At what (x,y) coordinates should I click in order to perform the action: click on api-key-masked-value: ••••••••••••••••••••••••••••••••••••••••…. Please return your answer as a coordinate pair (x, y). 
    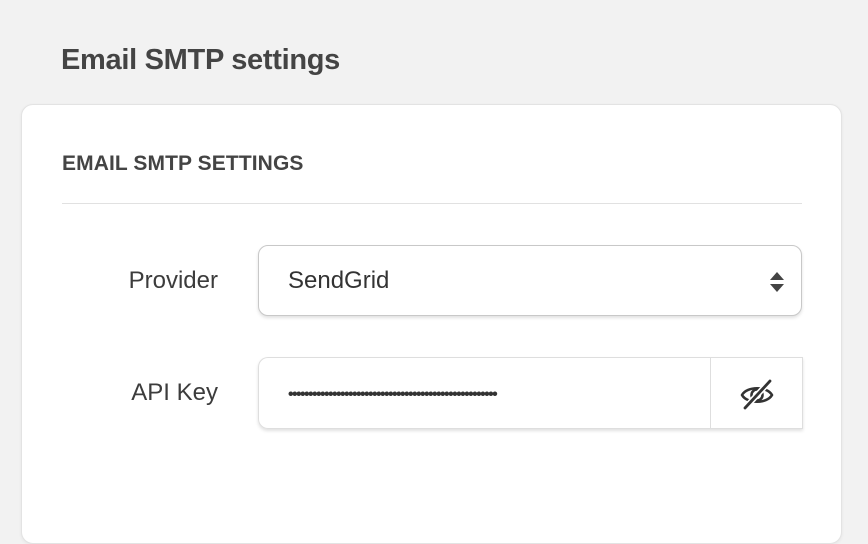
    Looking at the image, I should click on (393, 394).